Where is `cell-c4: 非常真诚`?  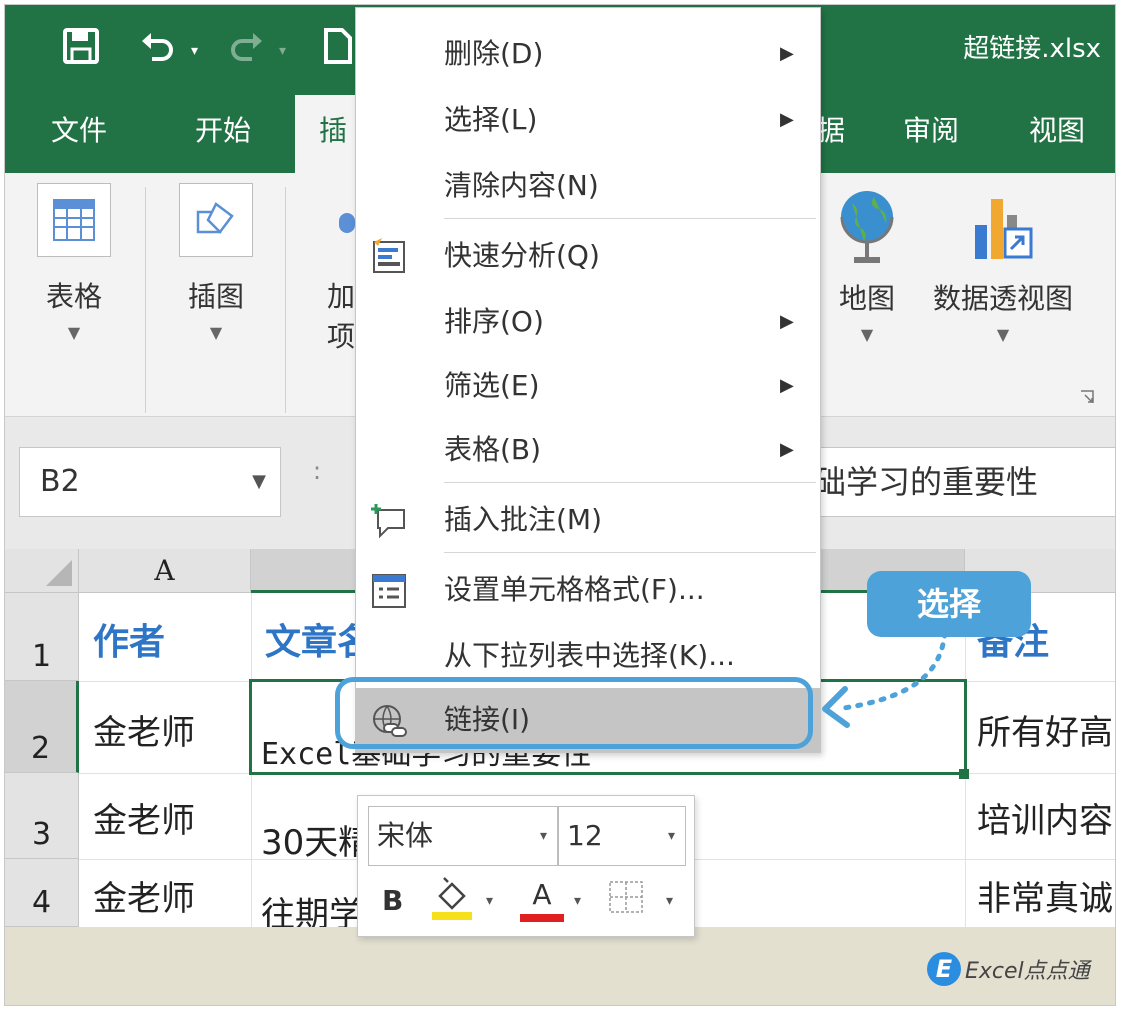 cell-c4: 非常真诚 is located at coordinates (1046, 895).